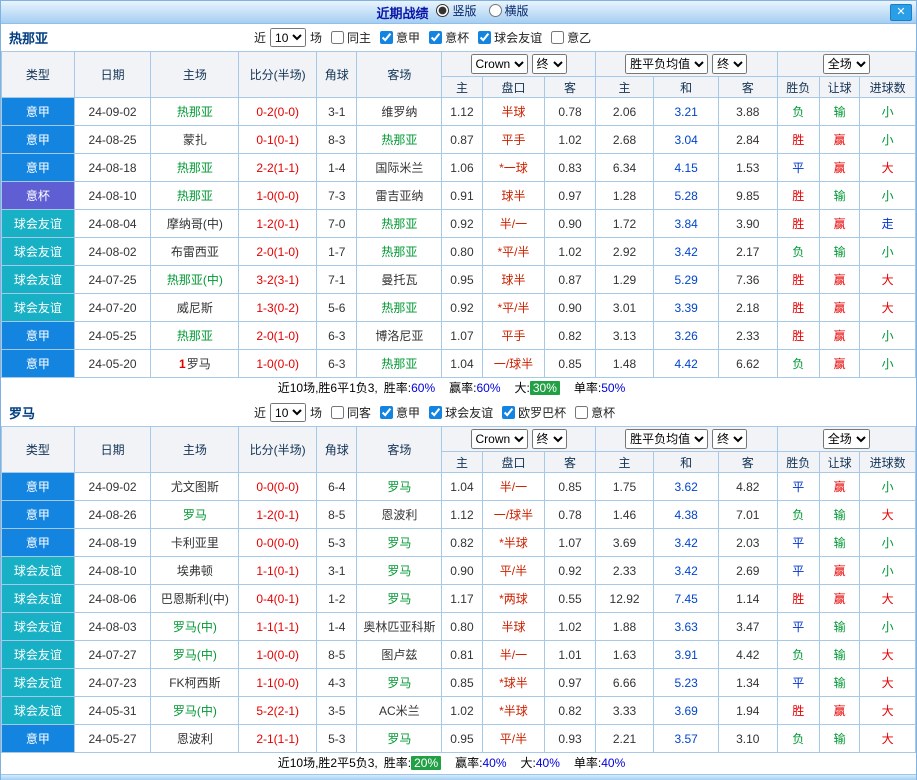 The height and width of the screenshot is (780, 917). Describe the element at coordinates (400, 412) in the screenshot. I see `filter-option: 意甲` at that location.